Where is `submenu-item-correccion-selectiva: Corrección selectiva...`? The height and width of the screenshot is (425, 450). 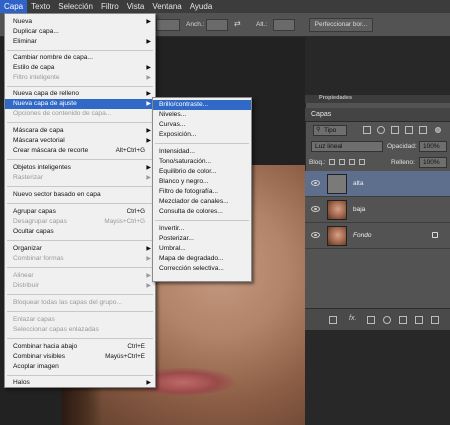 submenu-item-correccion-selectiva: Corrección selectiva... is located at coordinates (202, 269).